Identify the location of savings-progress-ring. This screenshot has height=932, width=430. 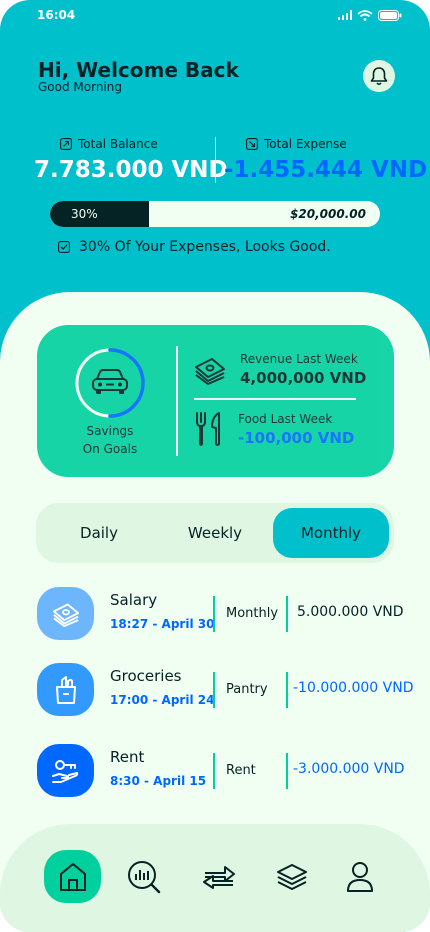
(110, 383).